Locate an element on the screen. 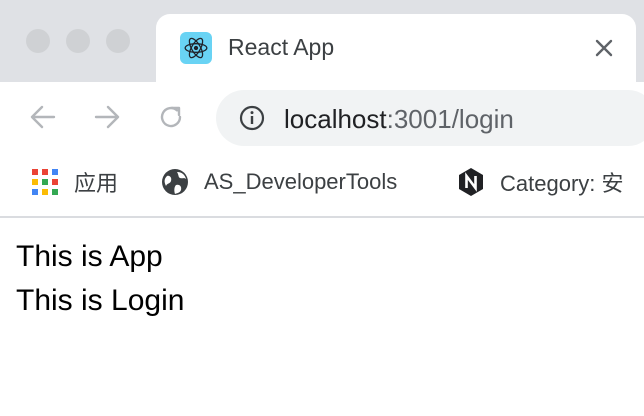 This screenshot has width=644, height=416. info-circle-icon is located at coordinates (252, 118).